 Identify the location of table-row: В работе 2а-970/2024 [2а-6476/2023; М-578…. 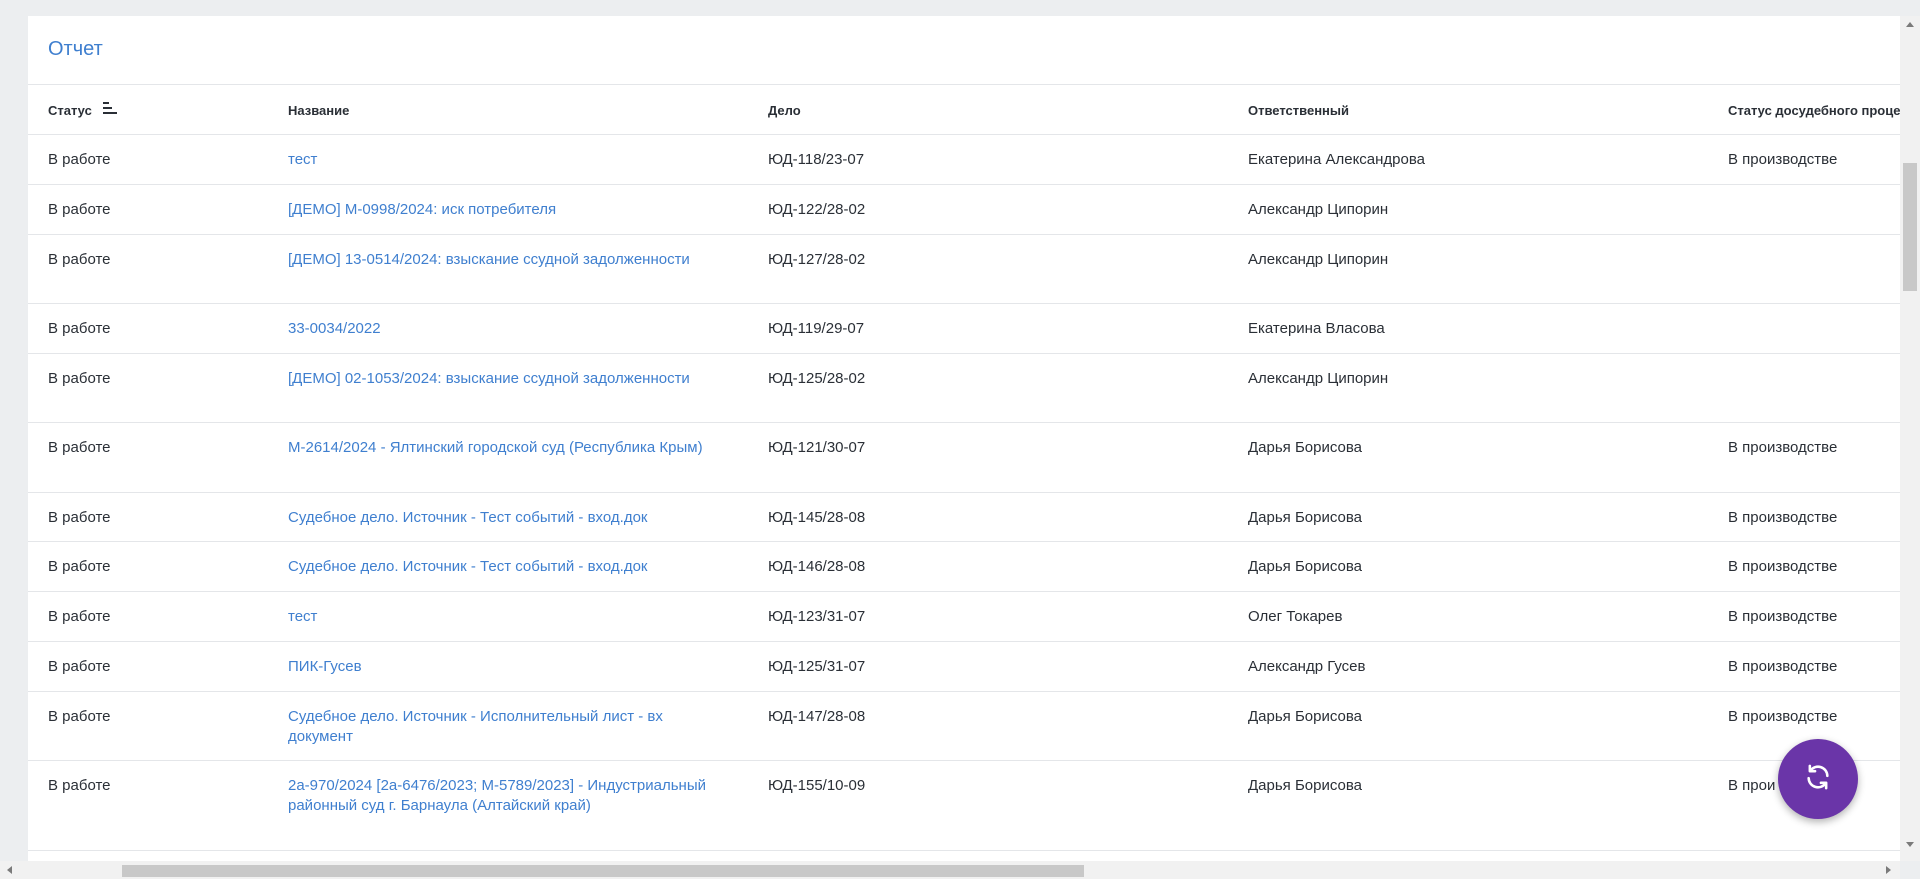
(964, 806).